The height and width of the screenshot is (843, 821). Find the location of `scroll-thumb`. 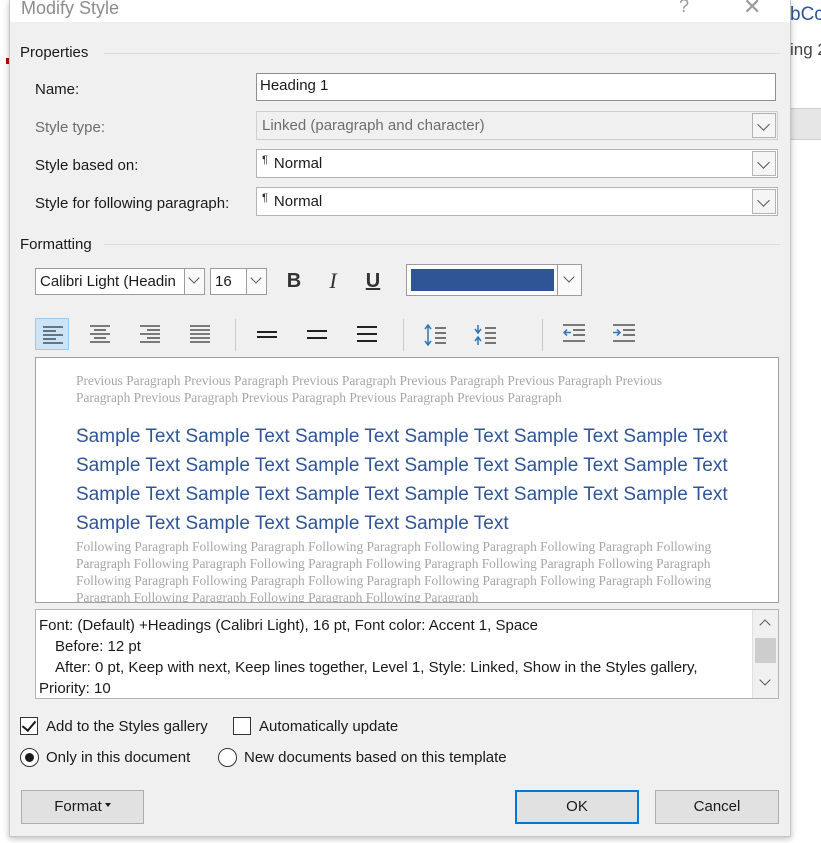

scroll-thumb is located at coordinates (765, 650).